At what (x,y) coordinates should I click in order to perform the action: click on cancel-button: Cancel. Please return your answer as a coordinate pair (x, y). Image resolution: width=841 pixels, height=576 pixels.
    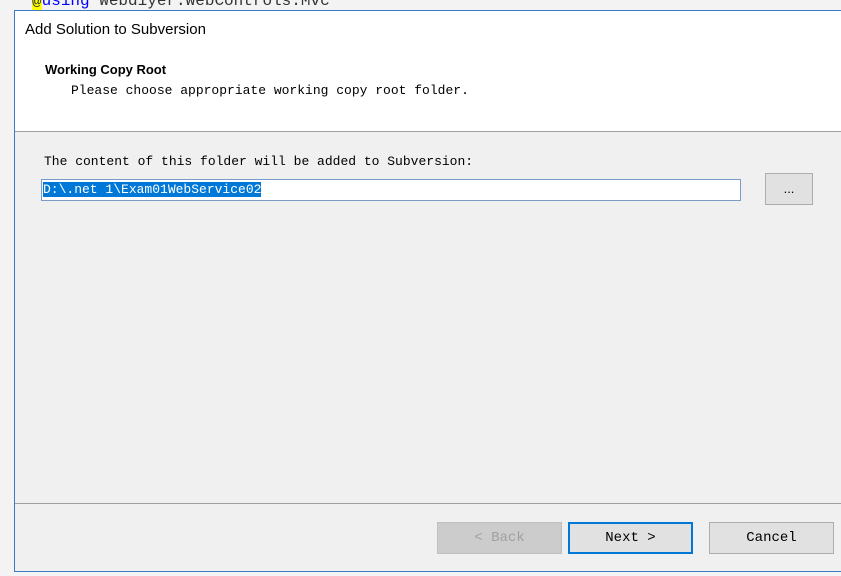
    Looking at the image, I should click on (771, 538).